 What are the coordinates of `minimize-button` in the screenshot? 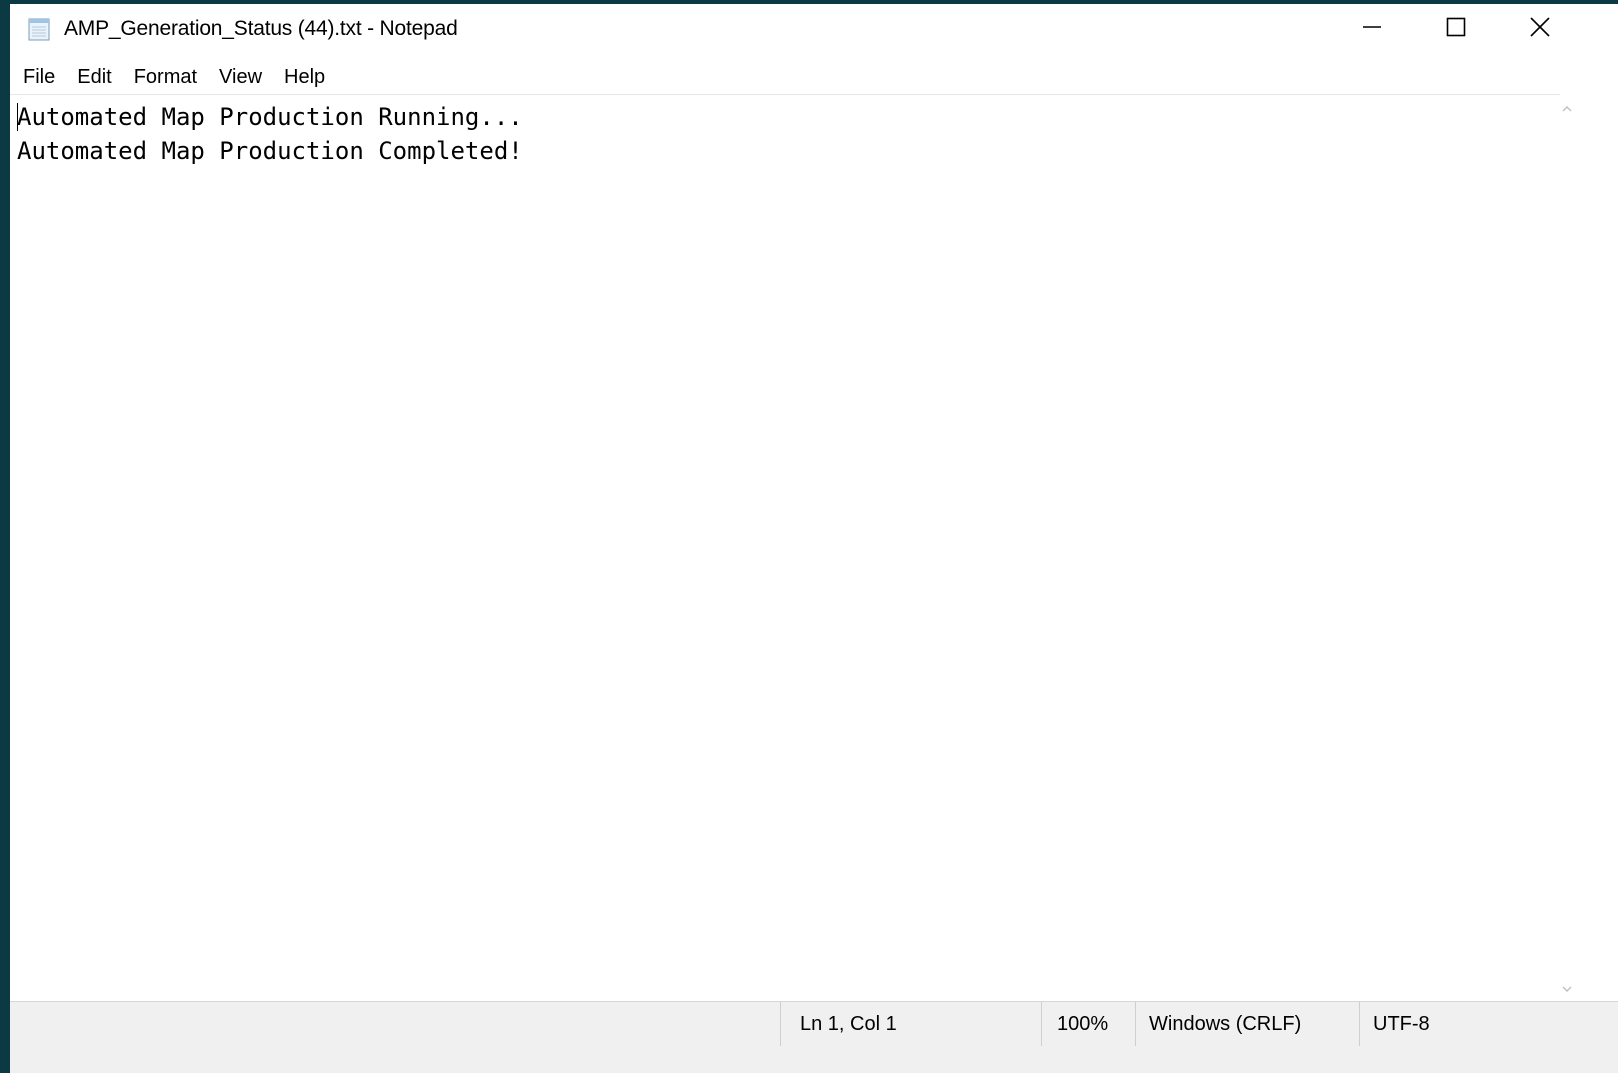 It's located at (1372, 29).